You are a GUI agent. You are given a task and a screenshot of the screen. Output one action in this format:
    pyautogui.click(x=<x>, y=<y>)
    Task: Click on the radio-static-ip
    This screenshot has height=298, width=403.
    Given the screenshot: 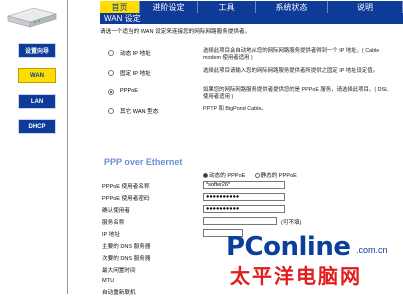 What is the action you would take?
    pyautogui.click(x=111, y=73)
    